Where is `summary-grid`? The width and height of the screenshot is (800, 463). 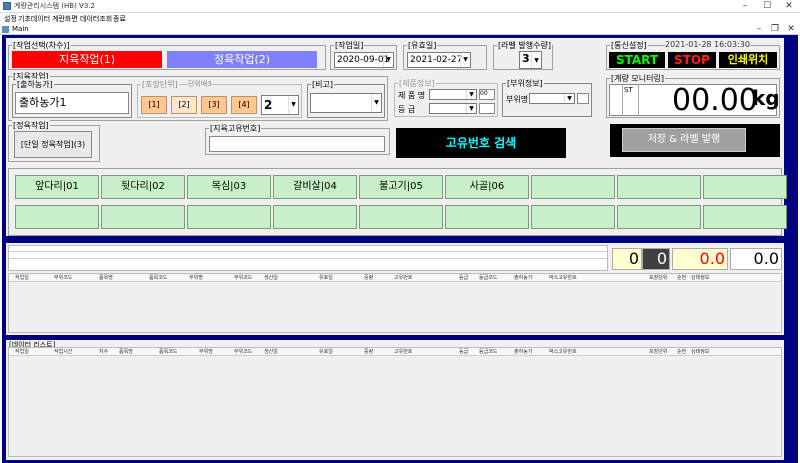 summary-grid is located at coordinates (308, 258).